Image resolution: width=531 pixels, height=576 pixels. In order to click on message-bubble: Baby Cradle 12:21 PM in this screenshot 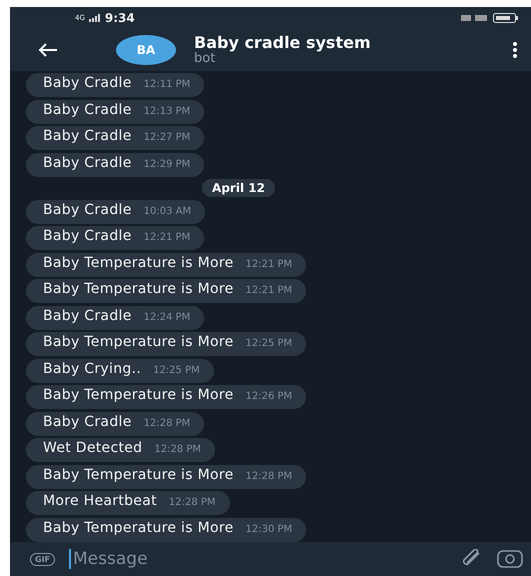, I will do `click(115, 238)`.